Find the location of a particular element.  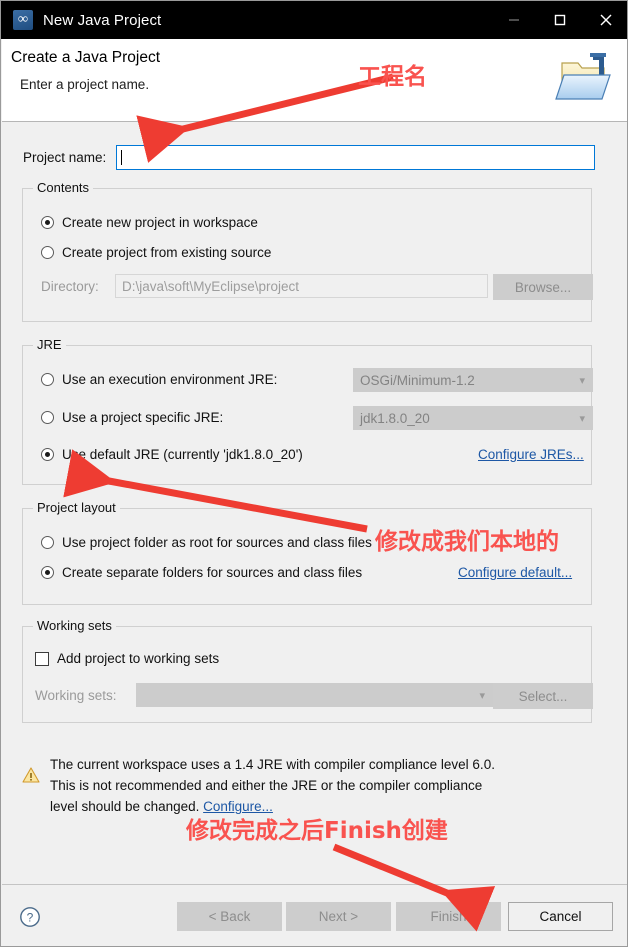

radio-project-specific-jre: Use a project specific JRE: is located at coordinates (132, 417).